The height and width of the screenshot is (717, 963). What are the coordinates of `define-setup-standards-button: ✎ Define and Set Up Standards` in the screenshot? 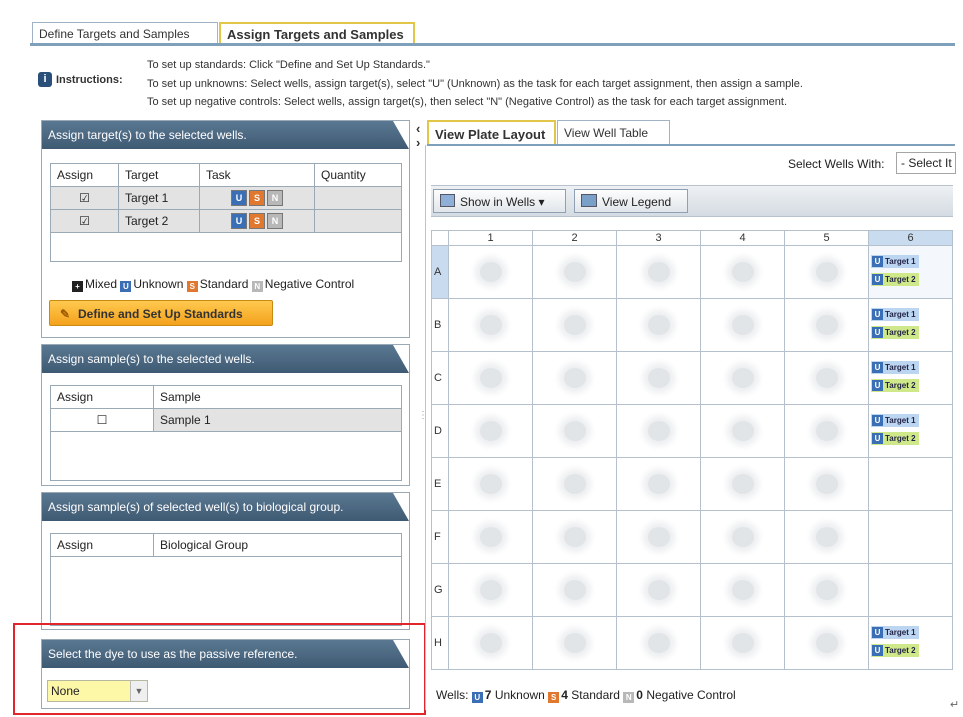 It's located at (161, 313).